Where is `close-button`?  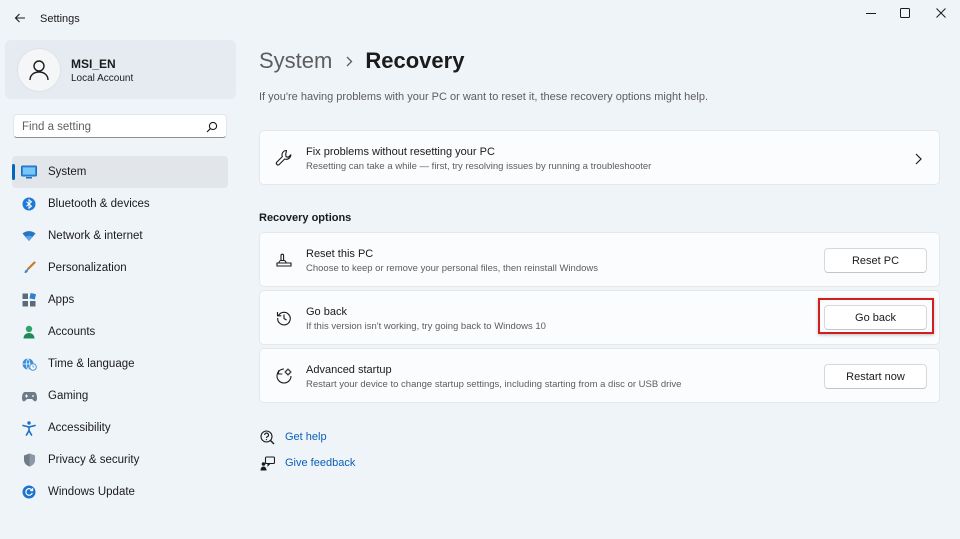 close-button is located at coordinates (941, 13).